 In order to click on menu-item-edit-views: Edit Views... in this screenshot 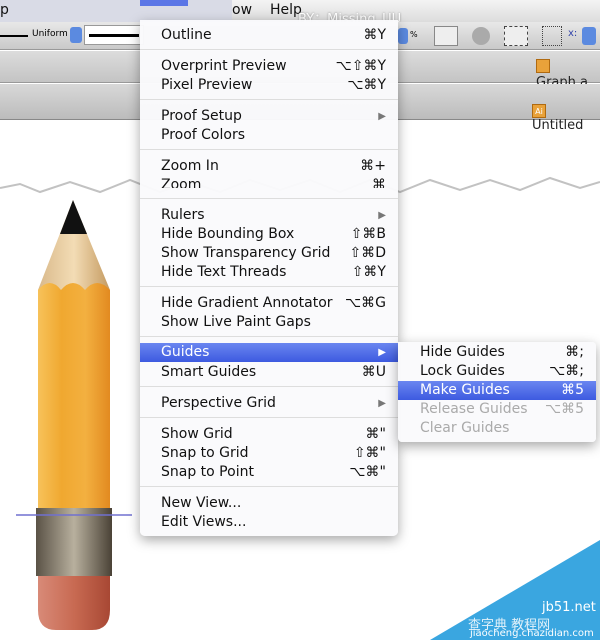, I will do `click(269, 522)`.